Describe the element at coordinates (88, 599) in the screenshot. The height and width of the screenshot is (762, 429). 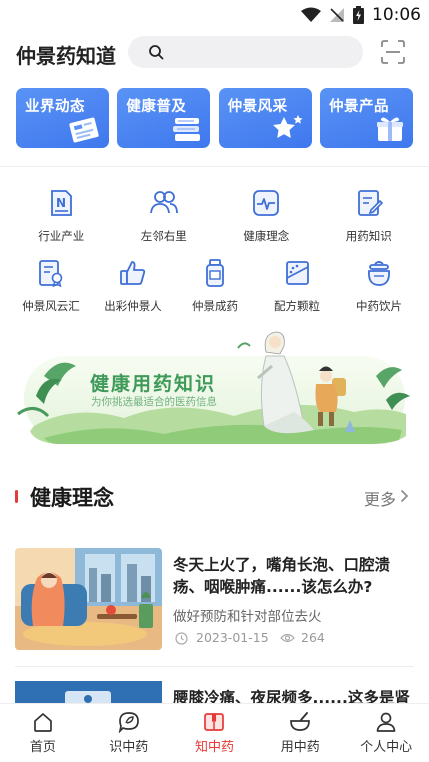
I see `article-thumbnail` at that location.